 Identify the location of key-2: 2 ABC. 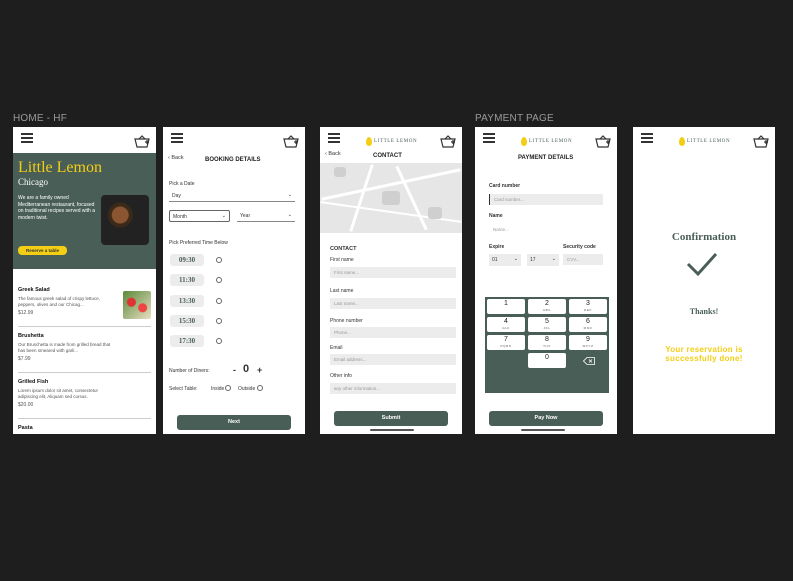
(547, 306).